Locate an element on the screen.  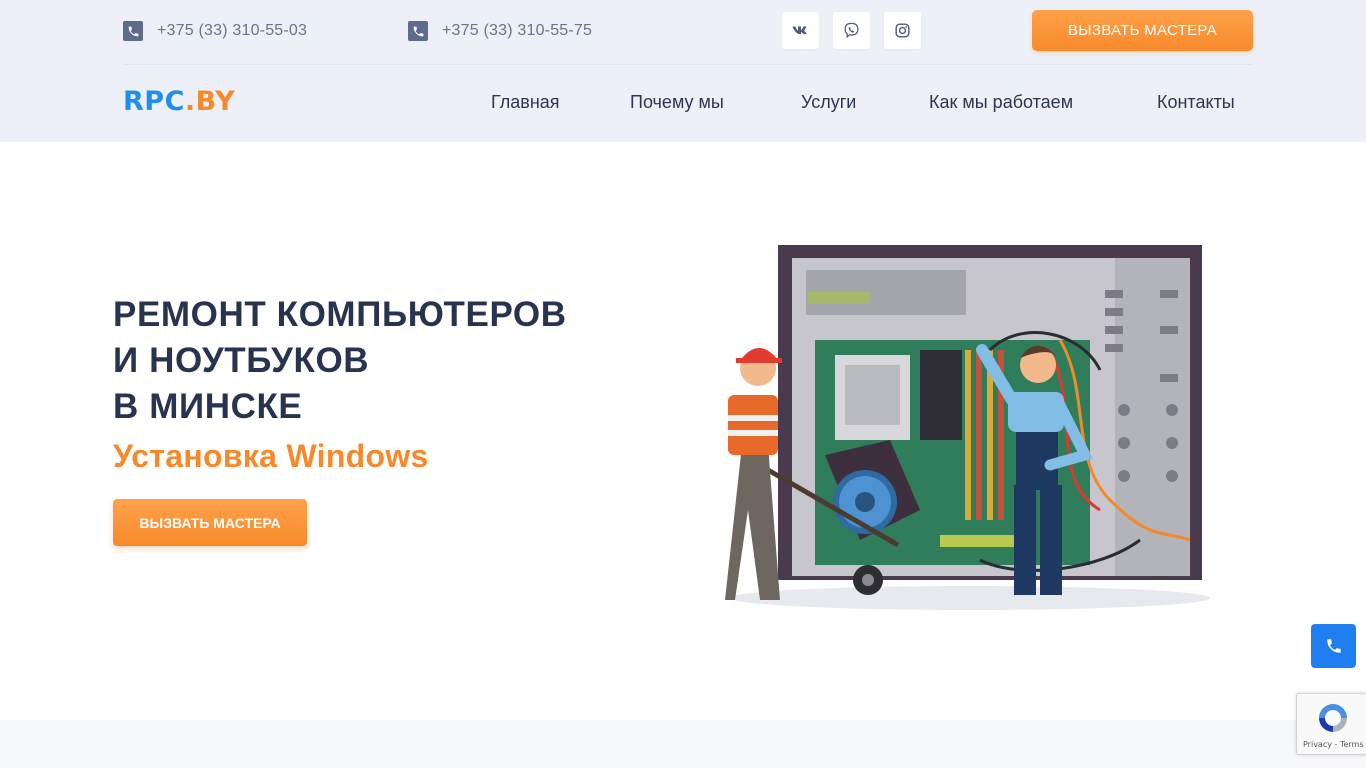
hero-title-line: РЕМОНТ КОМПЬЮТЕРОВ is located at coordinates (340, 314).